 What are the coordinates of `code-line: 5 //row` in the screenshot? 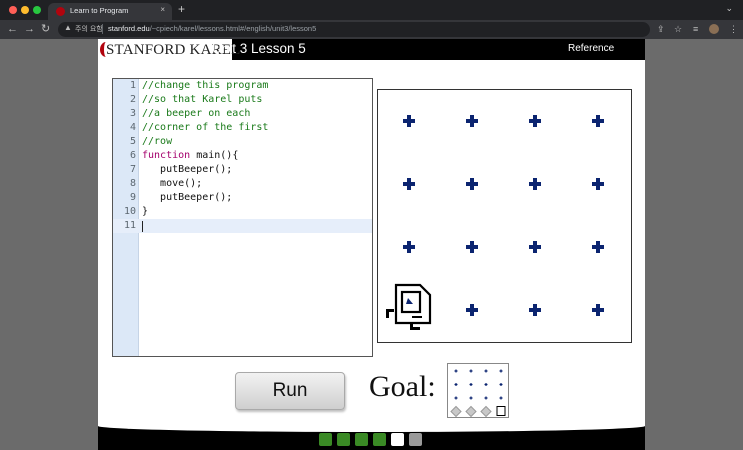 It's located at (242, 142).